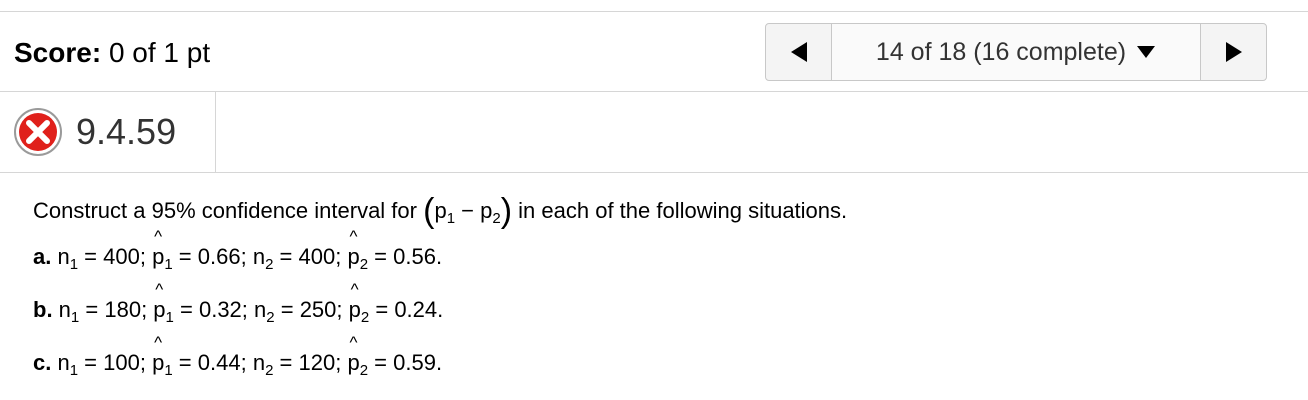  Describe the element at coordinates (416, 309) in the screenshot. I see `p2-hat-value: 0.24` at that location.